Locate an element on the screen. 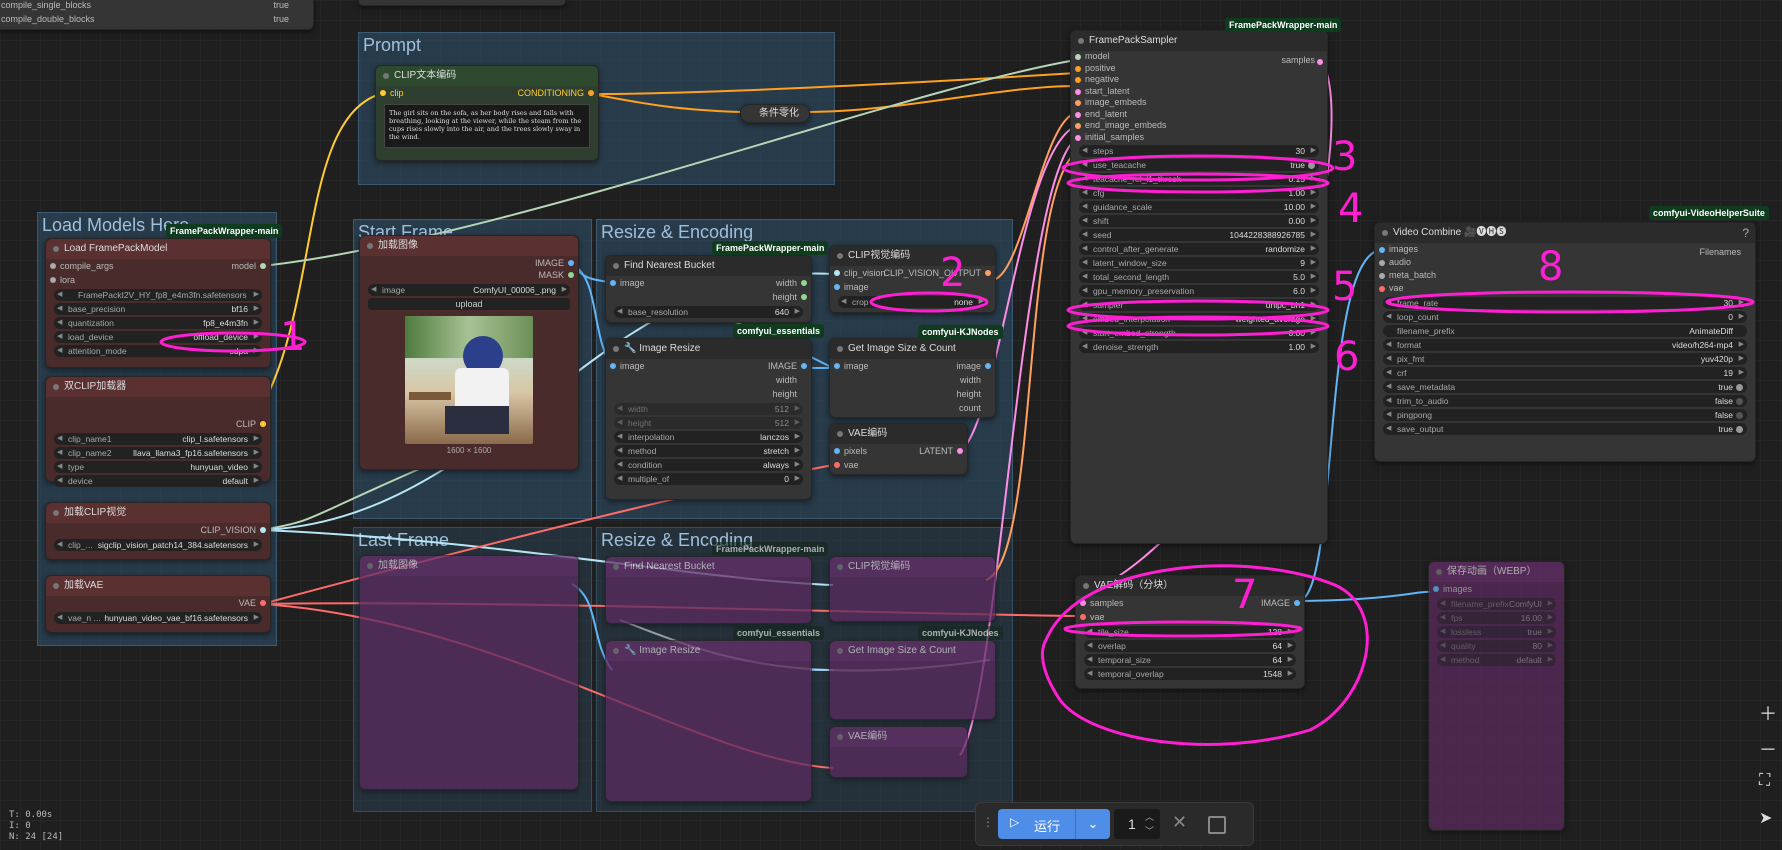 This screenshot has width=1782, height=850. video-combine-widget: save_output true is located at coordinates (1565, 429).